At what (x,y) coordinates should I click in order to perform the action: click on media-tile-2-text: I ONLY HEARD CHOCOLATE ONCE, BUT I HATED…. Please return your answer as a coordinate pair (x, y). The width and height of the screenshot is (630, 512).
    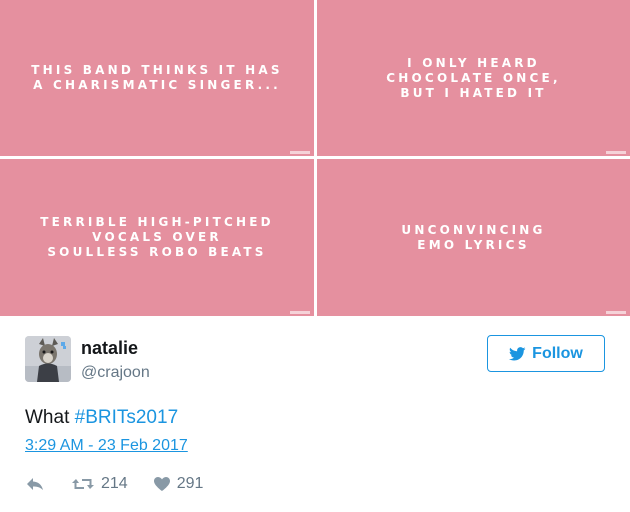
    Looking at the image, I should click on (473, 77).